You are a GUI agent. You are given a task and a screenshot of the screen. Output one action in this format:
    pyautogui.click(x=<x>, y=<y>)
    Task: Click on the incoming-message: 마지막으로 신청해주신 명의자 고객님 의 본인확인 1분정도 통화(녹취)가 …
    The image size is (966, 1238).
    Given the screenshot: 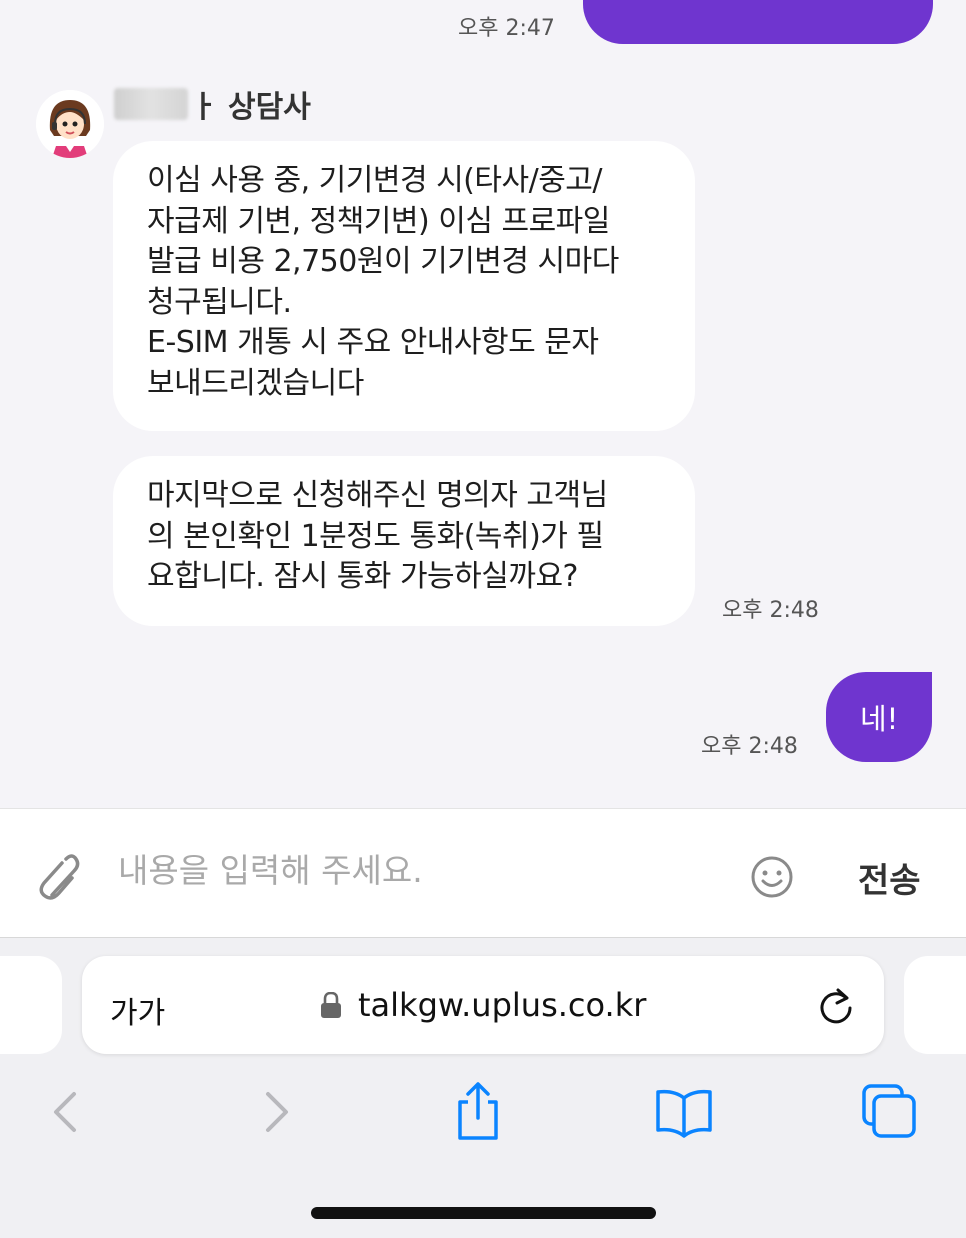 What is the action you would take?
    pyautogui.click(x=404, y=541)
    